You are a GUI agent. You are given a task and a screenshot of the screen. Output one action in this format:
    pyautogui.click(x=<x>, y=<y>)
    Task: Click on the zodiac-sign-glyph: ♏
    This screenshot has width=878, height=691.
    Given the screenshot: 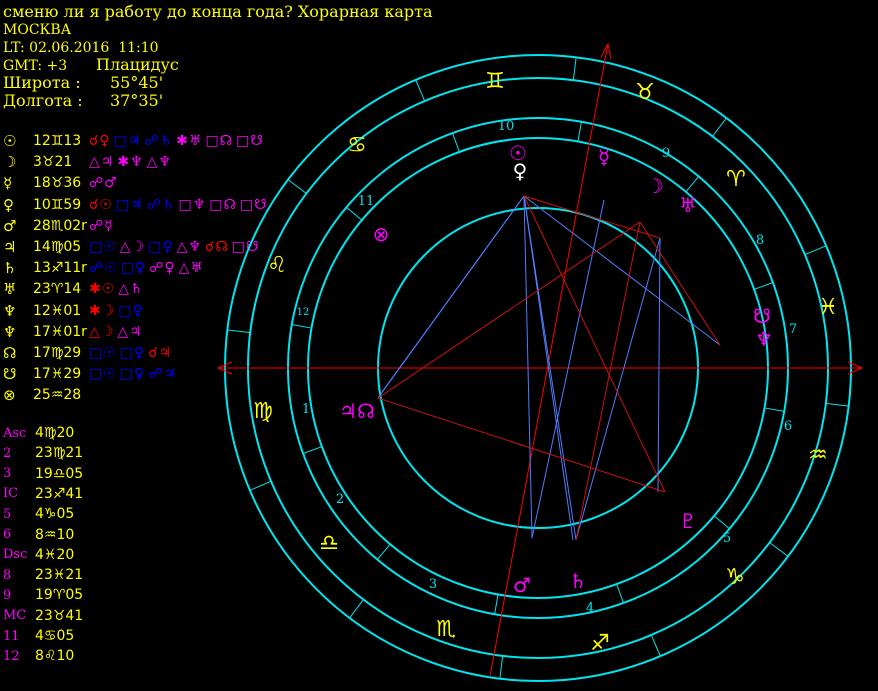 What is the action you would take?
    pyautogui.click(x=446, y=629)
    